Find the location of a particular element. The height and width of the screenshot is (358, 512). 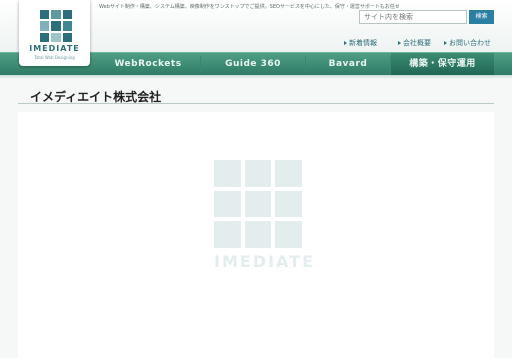

logo-wordmark: IMEDIATE is located at coordinates (54, 48).